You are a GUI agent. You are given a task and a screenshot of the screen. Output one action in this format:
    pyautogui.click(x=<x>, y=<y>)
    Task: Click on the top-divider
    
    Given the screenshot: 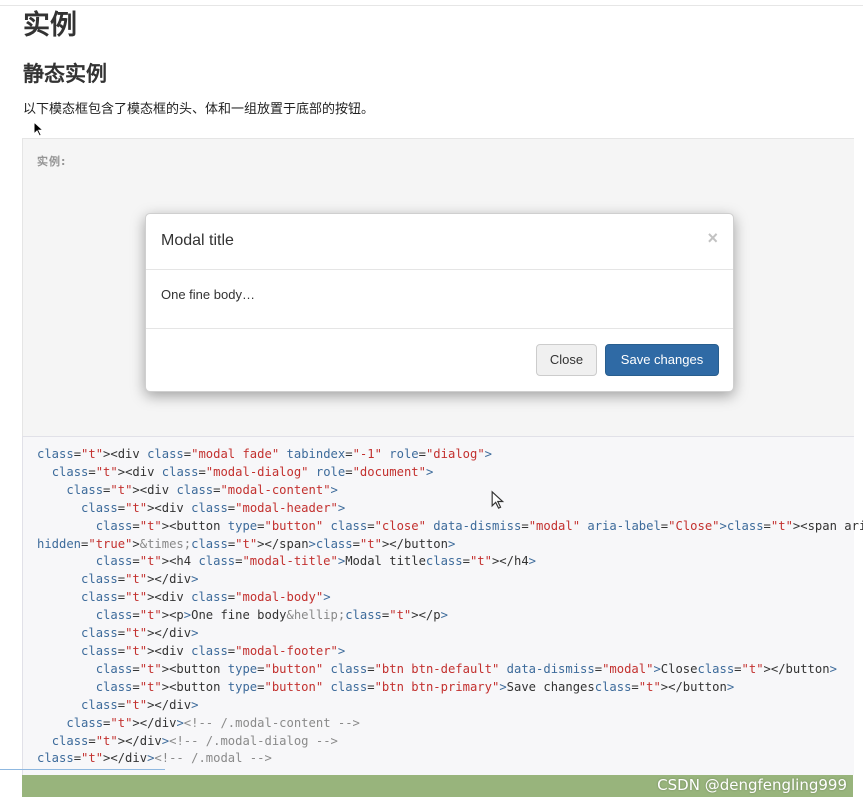 What is the action you would take?
    pyautogui.click(x=431, y=5)
    